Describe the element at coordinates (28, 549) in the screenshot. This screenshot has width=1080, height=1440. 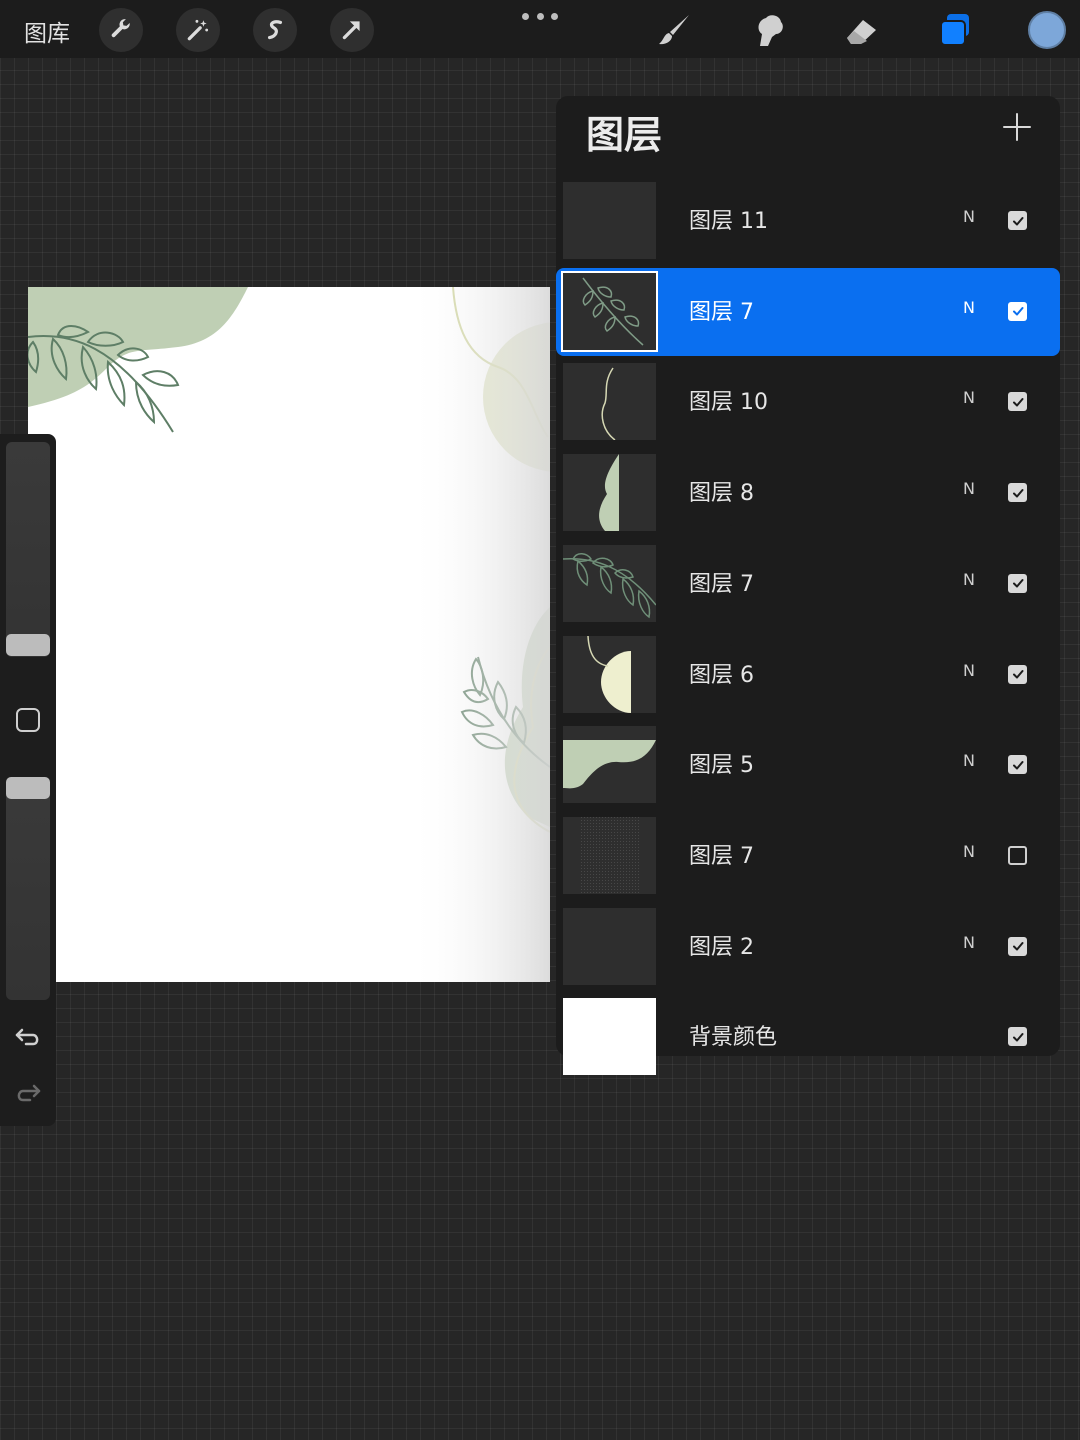
I see `brush-size-slider` at that location.